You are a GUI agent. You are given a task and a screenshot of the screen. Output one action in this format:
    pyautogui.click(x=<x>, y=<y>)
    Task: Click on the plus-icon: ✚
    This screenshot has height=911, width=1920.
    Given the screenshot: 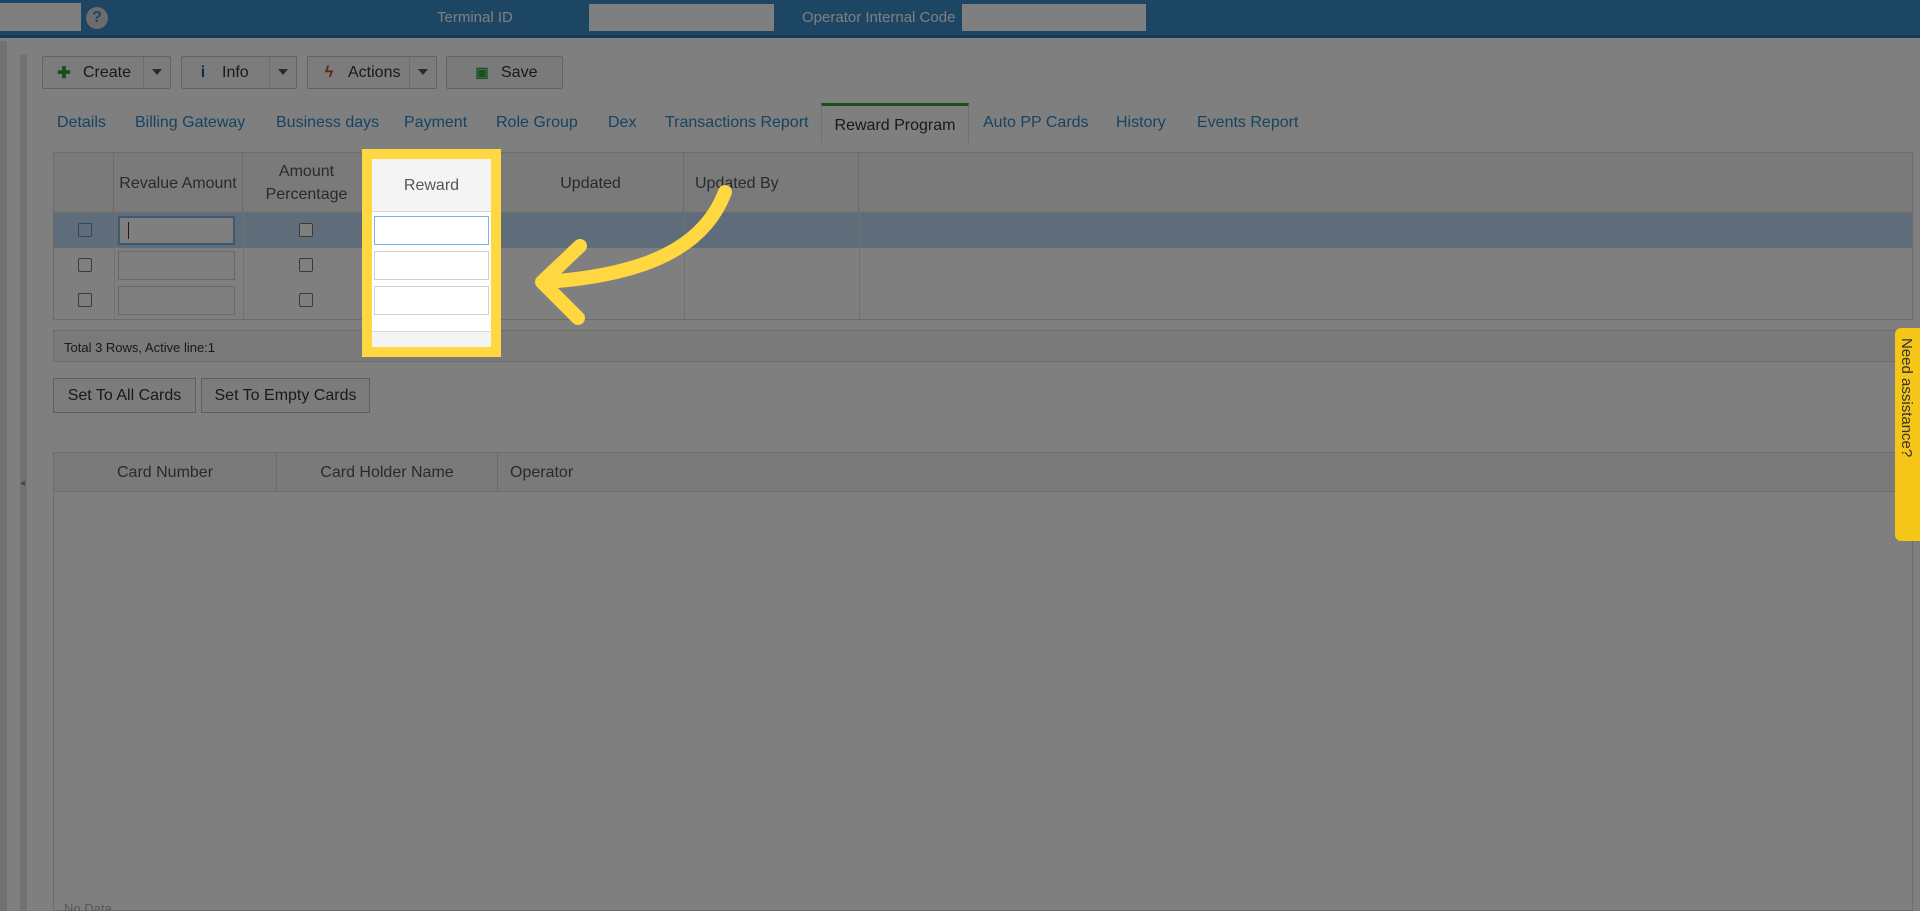 What is the action you would take?
    pyautogui.click(x=64, y=73)
    